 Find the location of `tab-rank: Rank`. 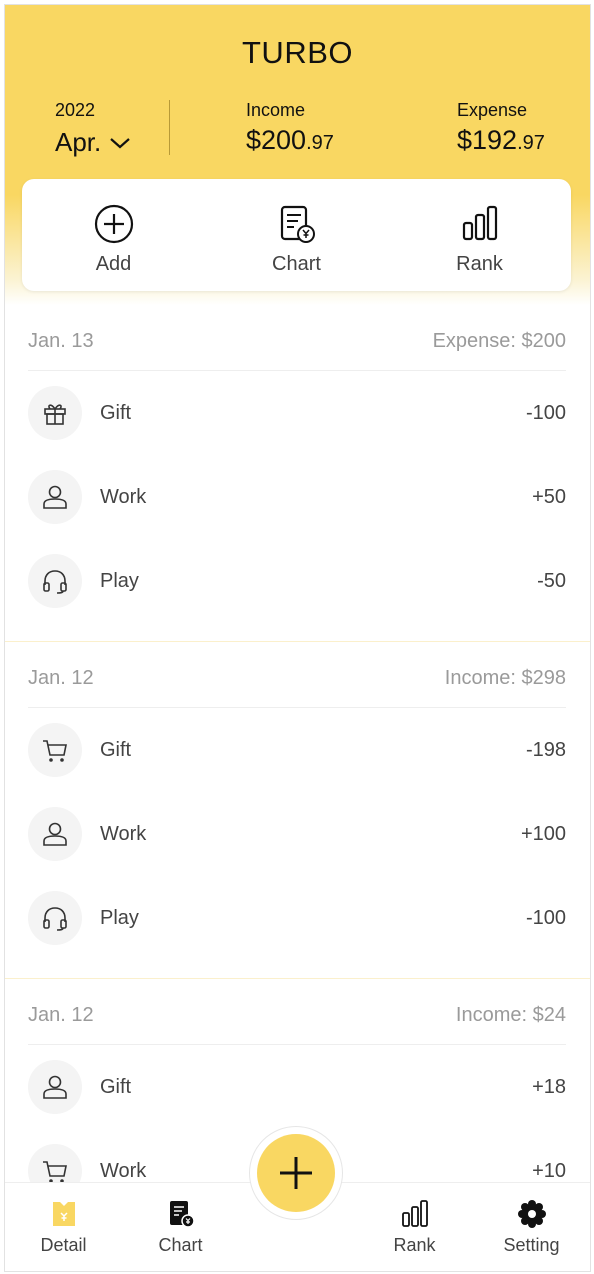

tab-rank: Rank is located at coordinates (414, 1227).